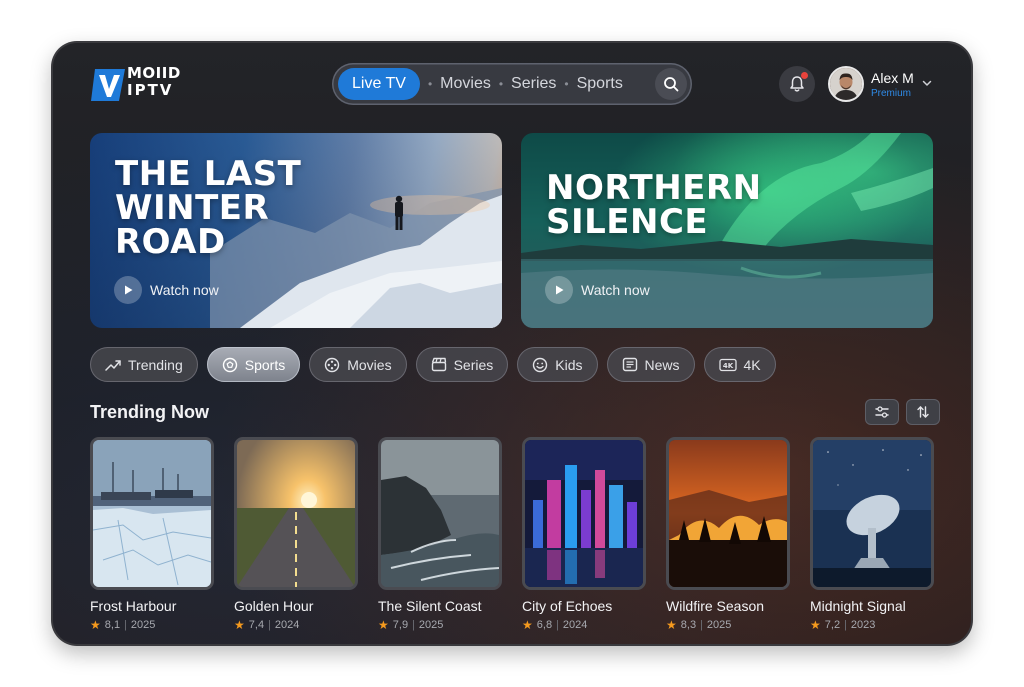 The height and width of the screenshot is (687, 1024). Describe the element at coordinates (152, 513) in the screenshot. I see `poster-frost-harbour` at that location.